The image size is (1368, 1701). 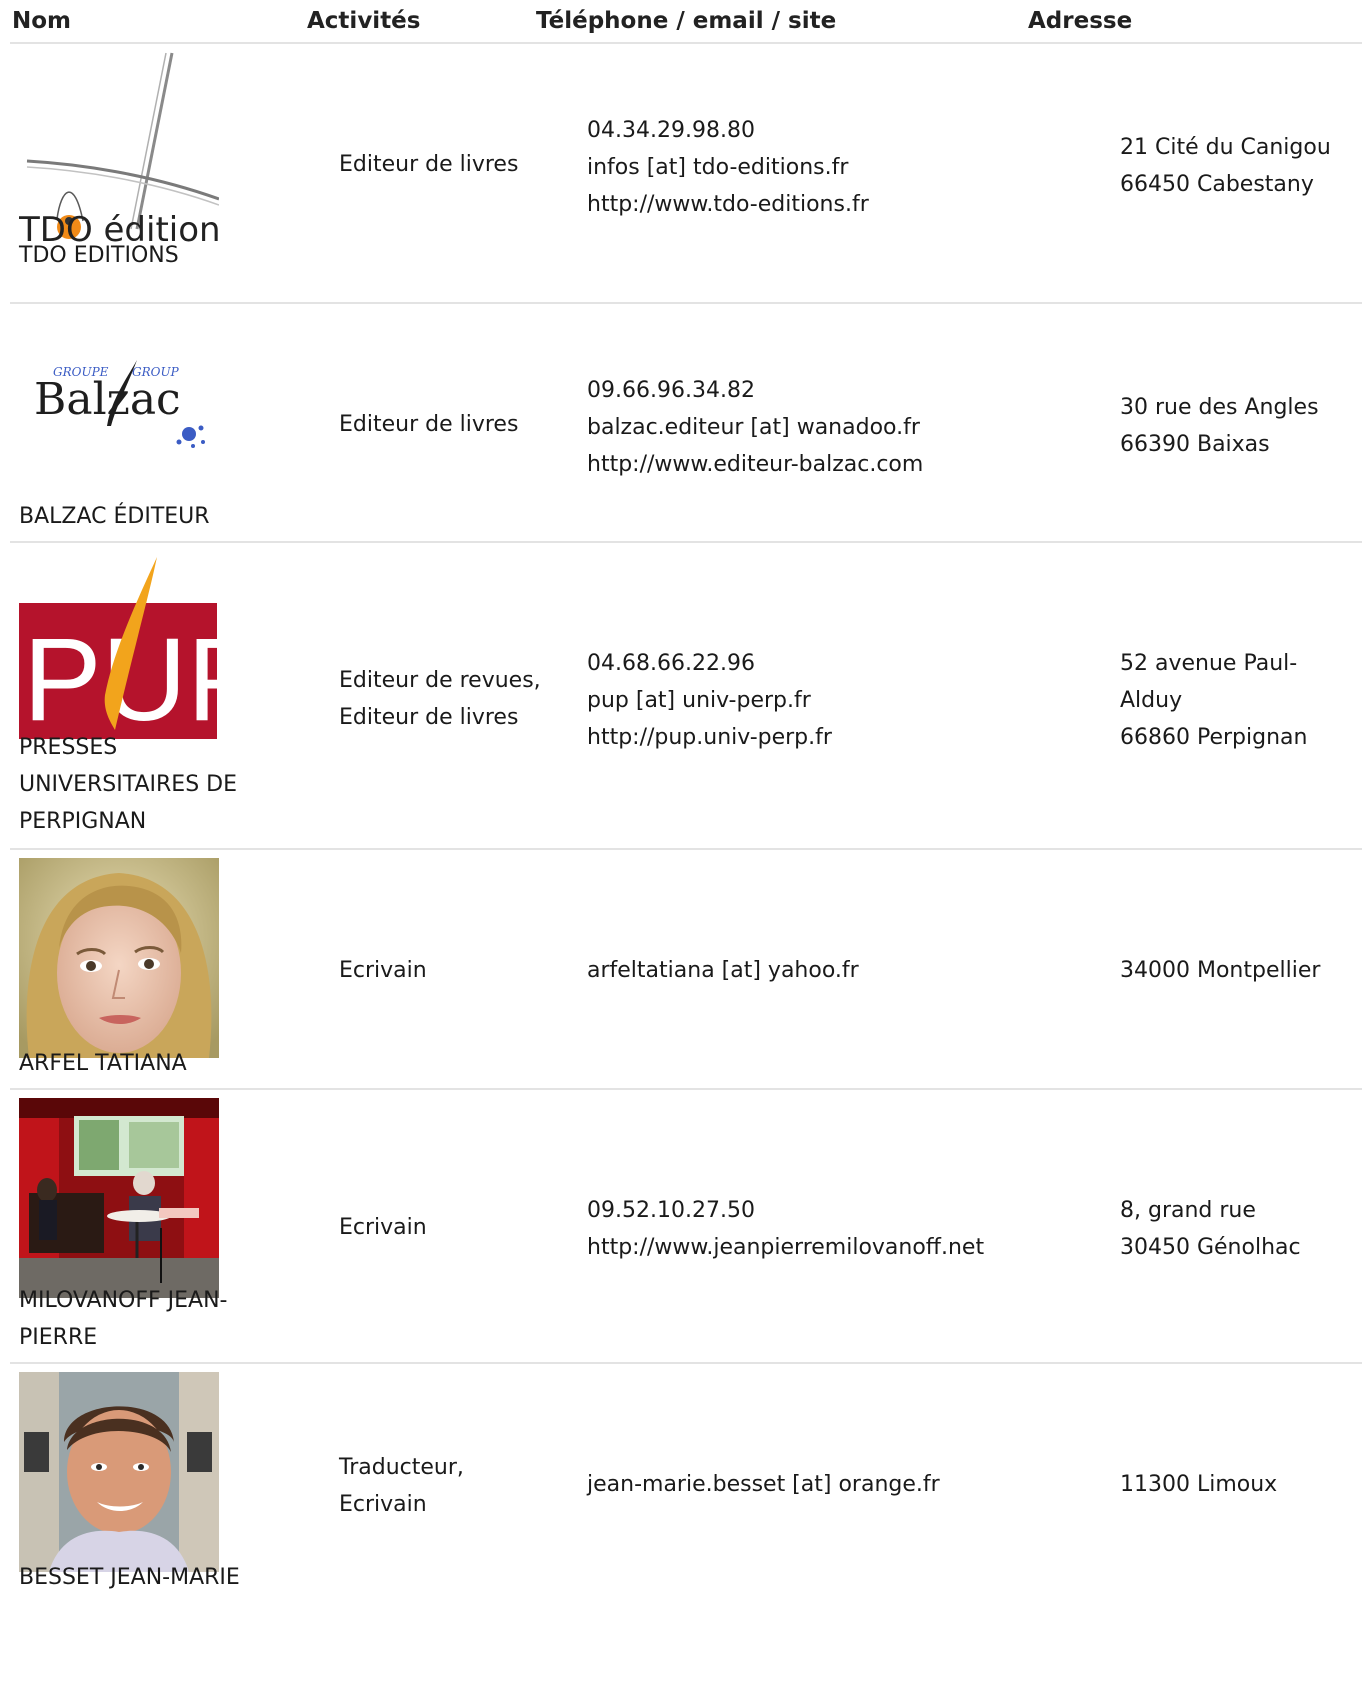 I want to click on header-name: Nom, so click(x=42, y=21).